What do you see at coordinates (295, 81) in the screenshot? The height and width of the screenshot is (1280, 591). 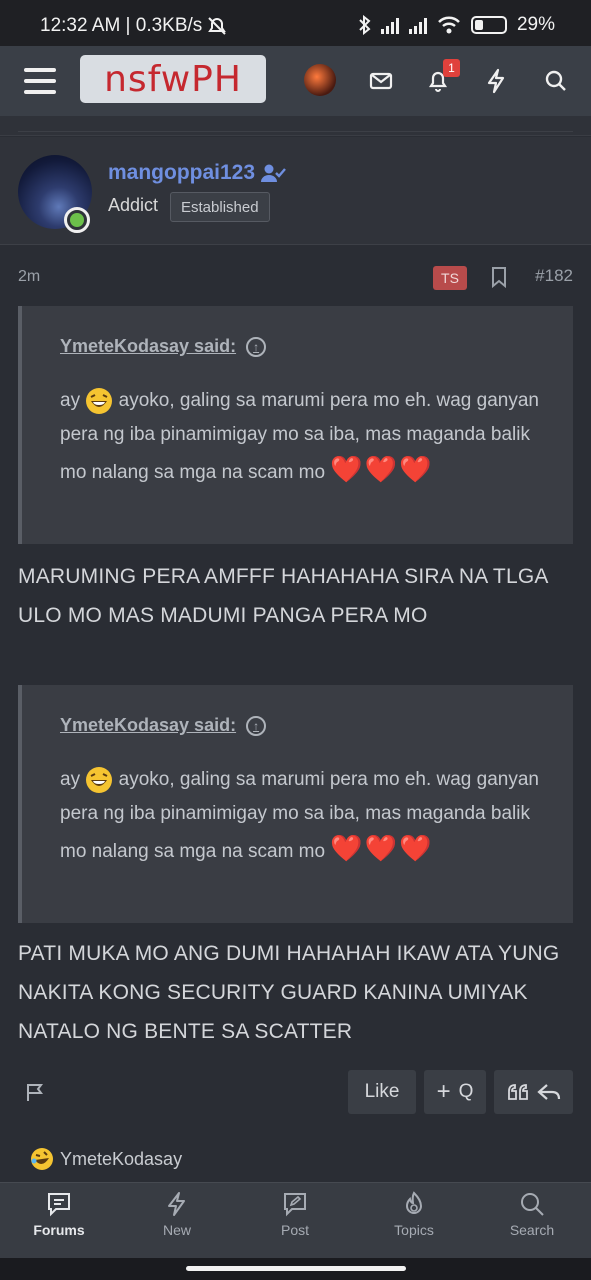 I see `app-header: nsfwPH 1` at bounding box center [295, 81].